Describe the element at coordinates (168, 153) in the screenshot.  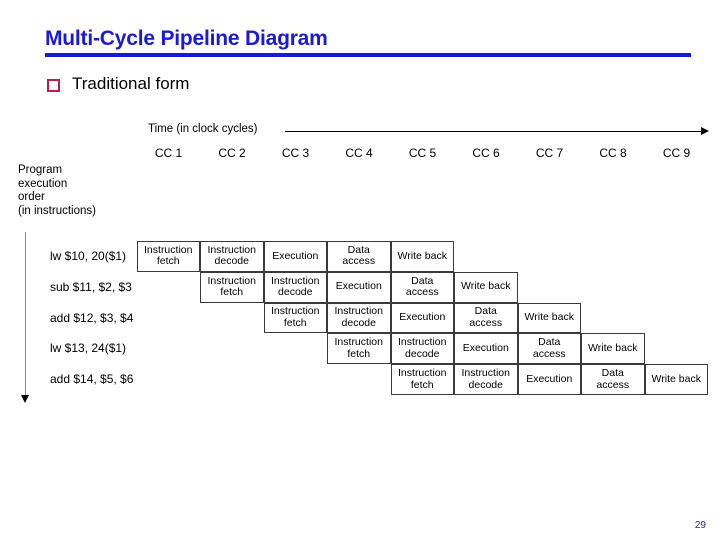
I see `cycle-label-1: CC 1` at that location.